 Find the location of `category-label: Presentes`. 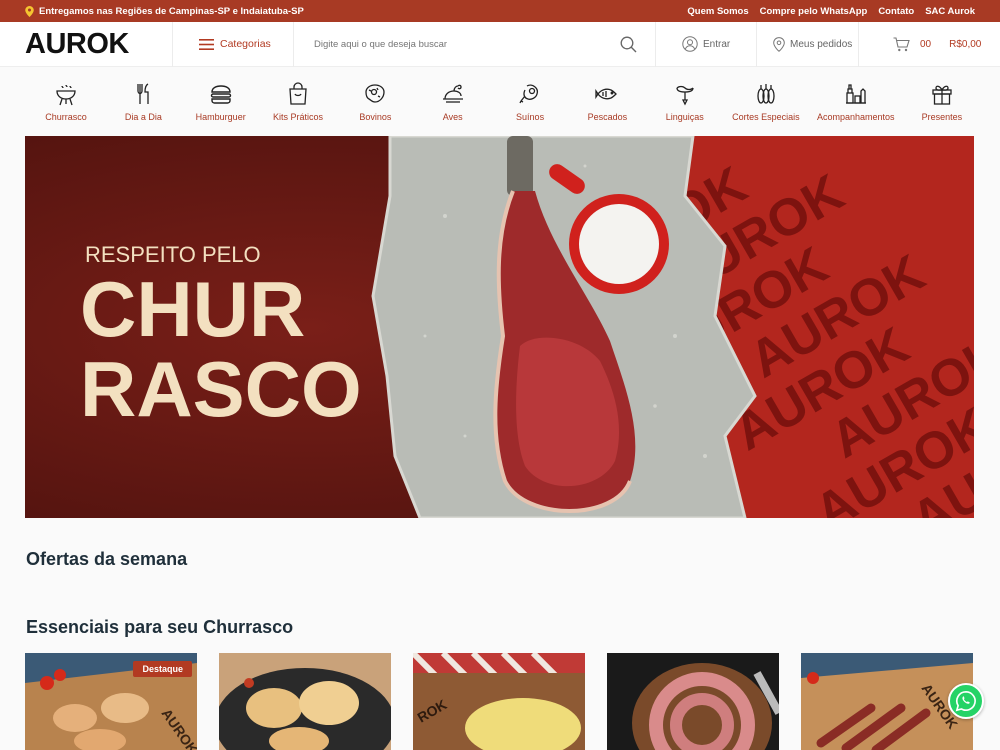

category-label: Presentes is located at coordinates (942, 117).